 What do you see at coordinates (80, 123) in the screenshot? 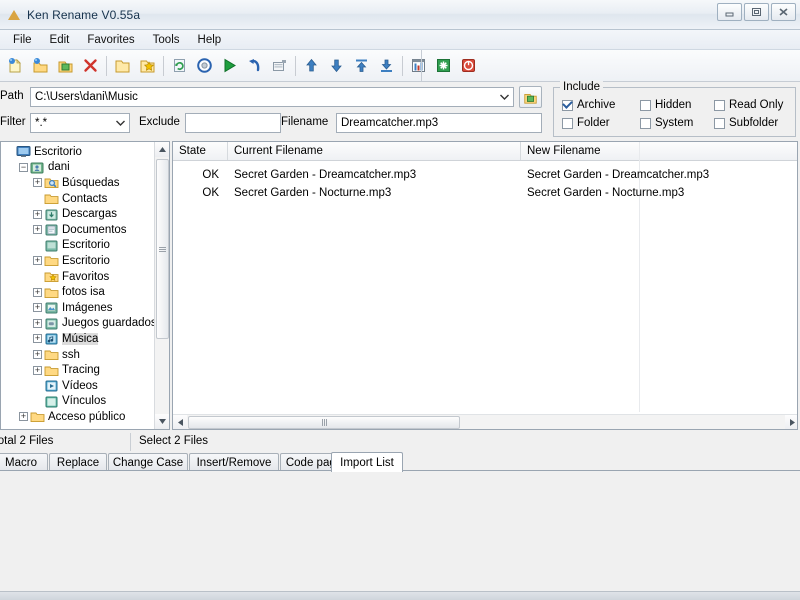
I see `filter-combobox: *.*` at bounding box center [80, 123].